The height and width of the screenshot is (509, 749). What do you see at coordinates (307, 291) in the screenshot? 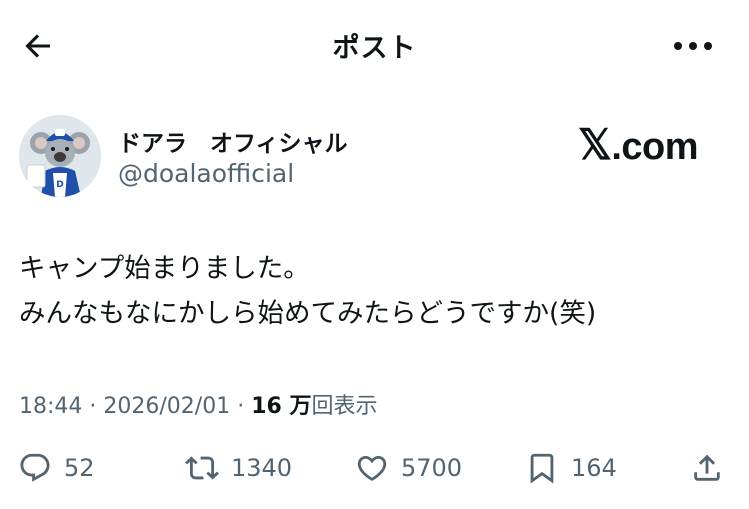
I see `post-text: キャンプ始まりました。 みんなもなにかしら始めてみたらどうですか(笑)` at bounding box center [307, 291].